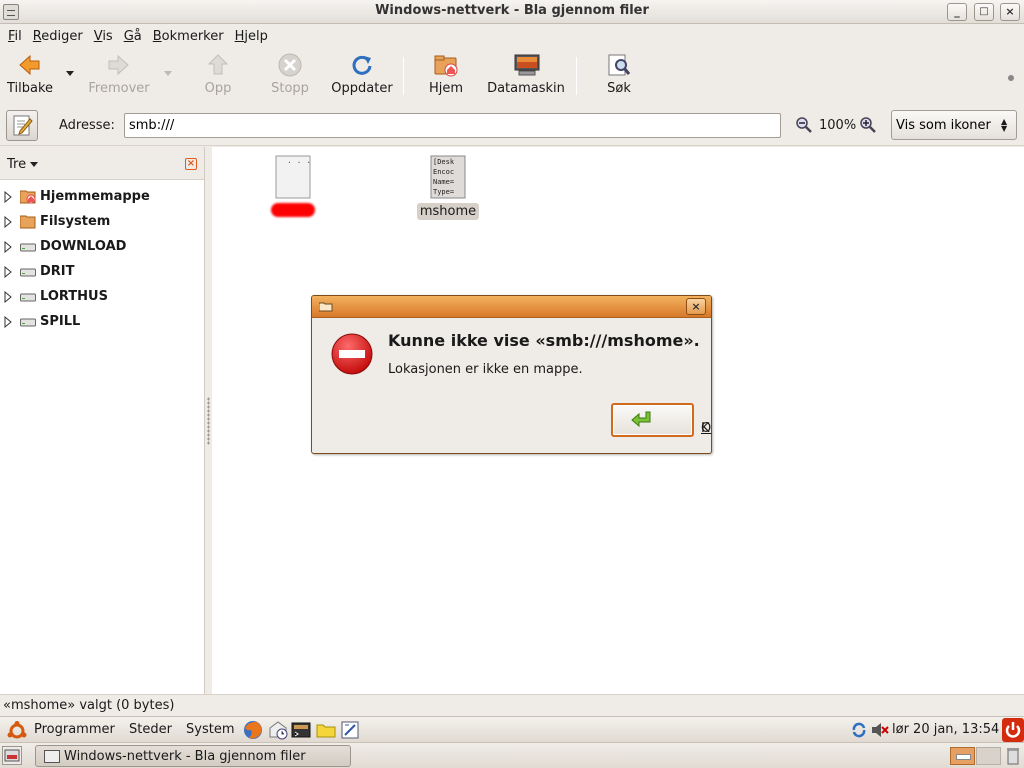 The height and width of the screenshot is (768, 1024). What do you see at coordinates (102, 322) in the screenshot?
I see `sidebar-item-spill: SPILL` at bounding box center [102, 322].